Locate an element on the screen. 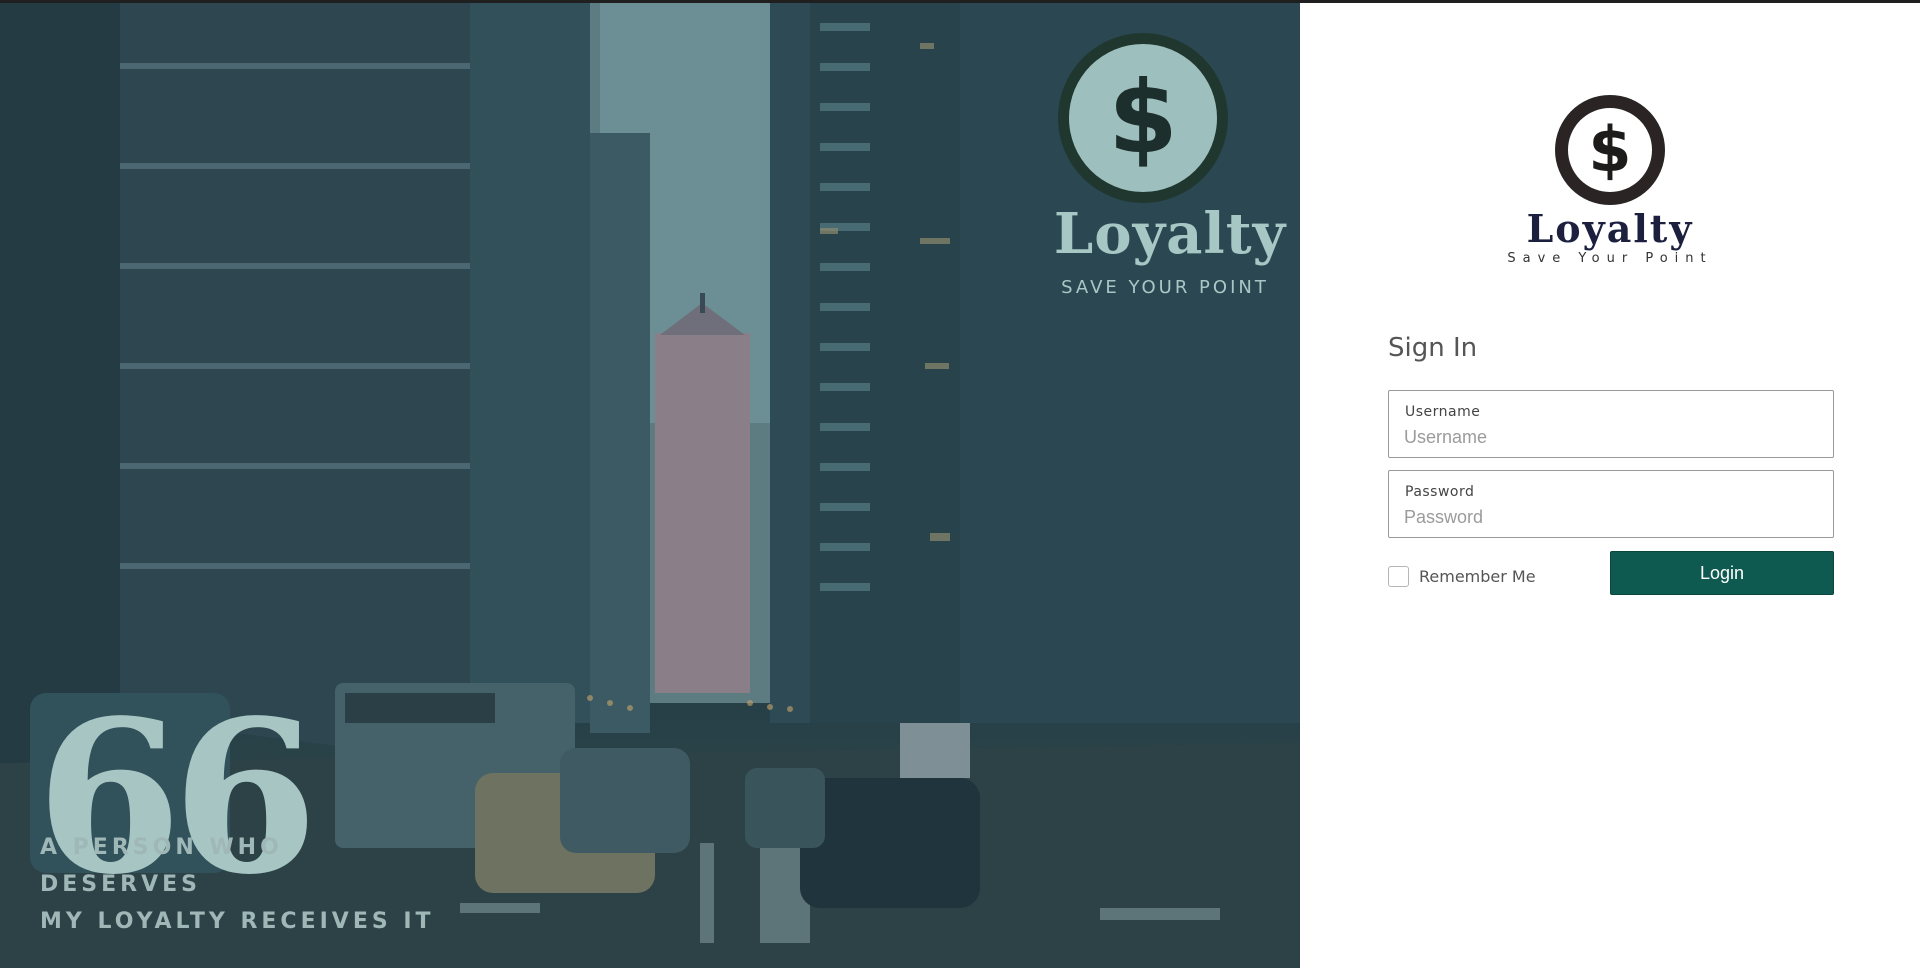 The width and height of the screenshot is (1920, 968). hero-brand-name: Loyalty is located at coordinates (1170, 234).